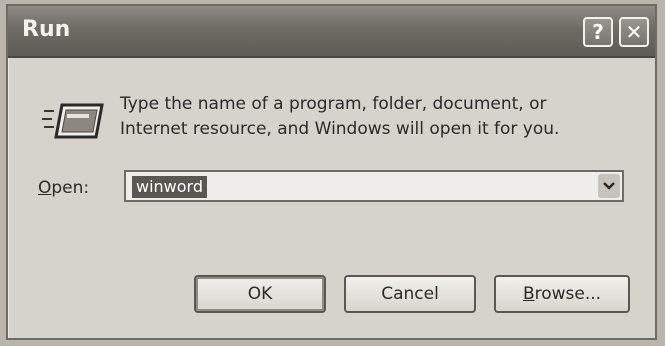 Image resolution: width=665 pixels, height=346 pixels. What do you see at coordinates (331, 32) in the screenshot?
I see `title-bar: Run ? ✕` at bounding box center [331, 32].